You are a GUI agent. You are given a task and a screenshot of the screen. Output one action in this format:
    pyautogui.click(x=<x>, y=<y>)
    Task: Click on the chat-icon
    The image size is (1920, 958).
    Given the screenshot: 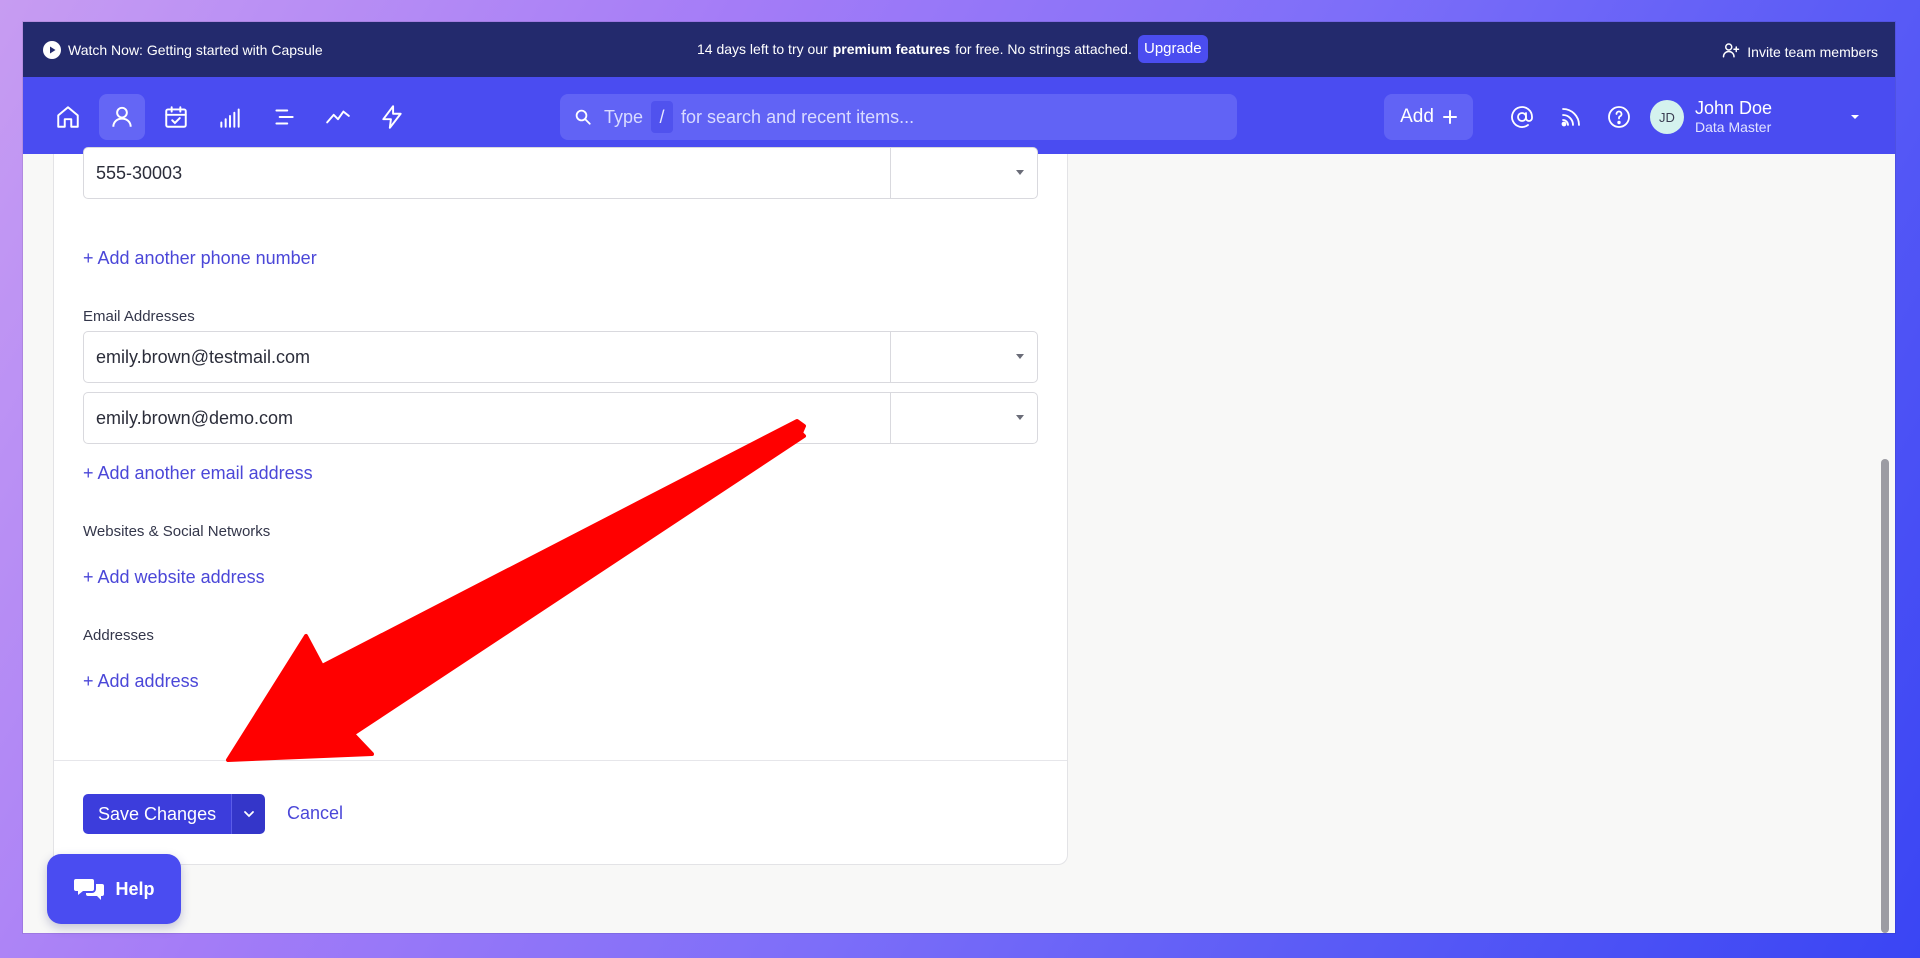 What is the action you would take?
    pyautogui.click(x=89, y=889)
    